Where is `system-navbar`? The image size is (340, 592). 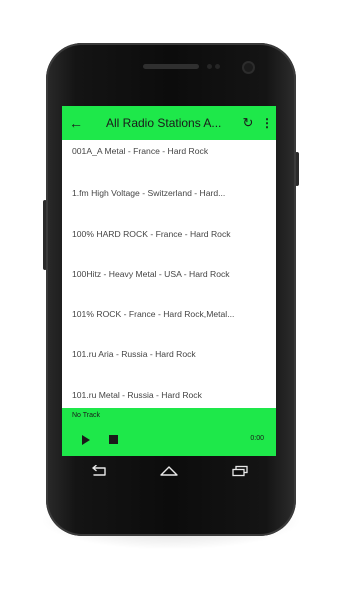 system-navbar is located at coordinates (169, 471).